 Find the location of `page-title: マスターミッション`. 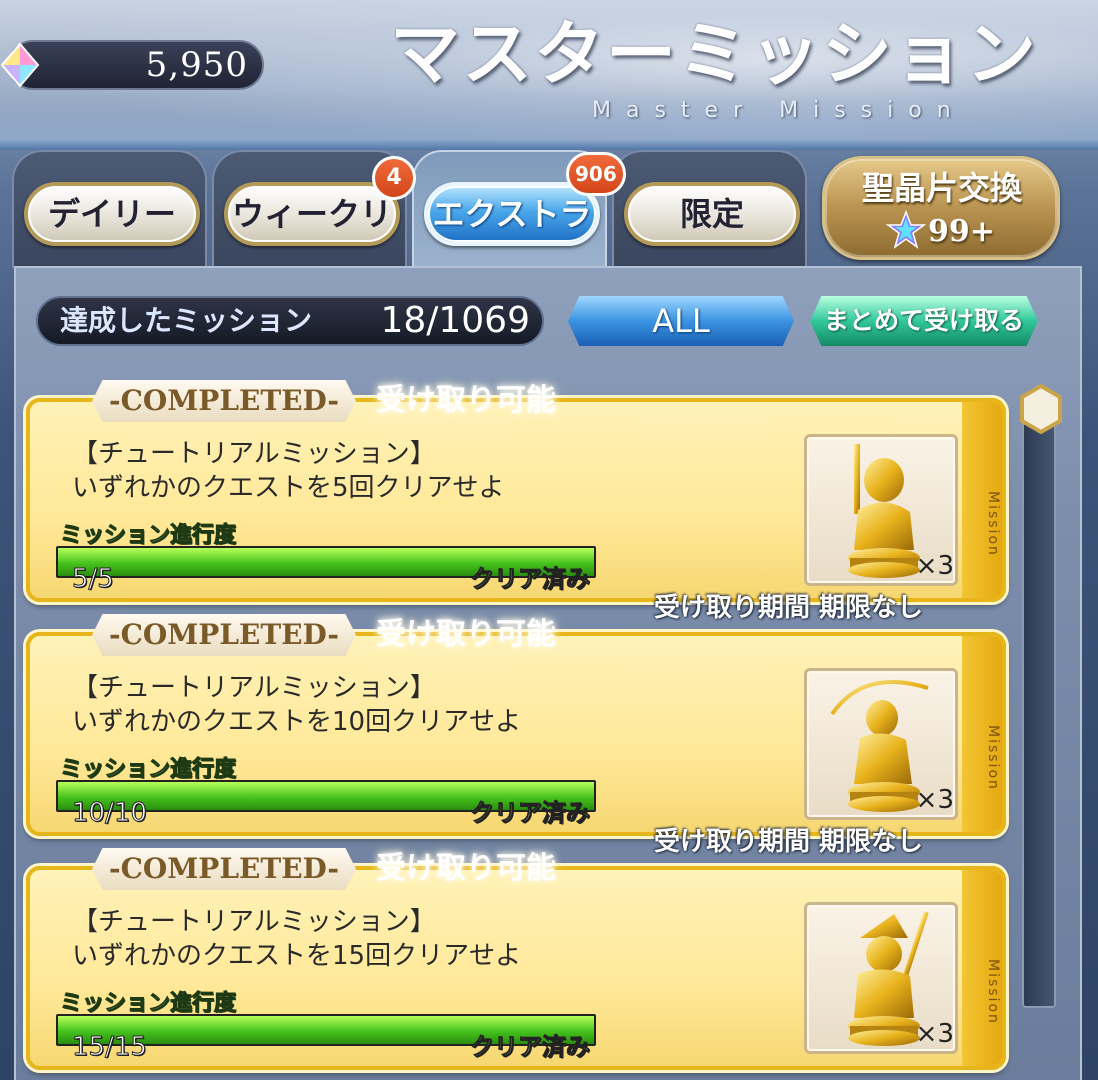

page-title: マスターミッション is located at coordinates (714, 53).